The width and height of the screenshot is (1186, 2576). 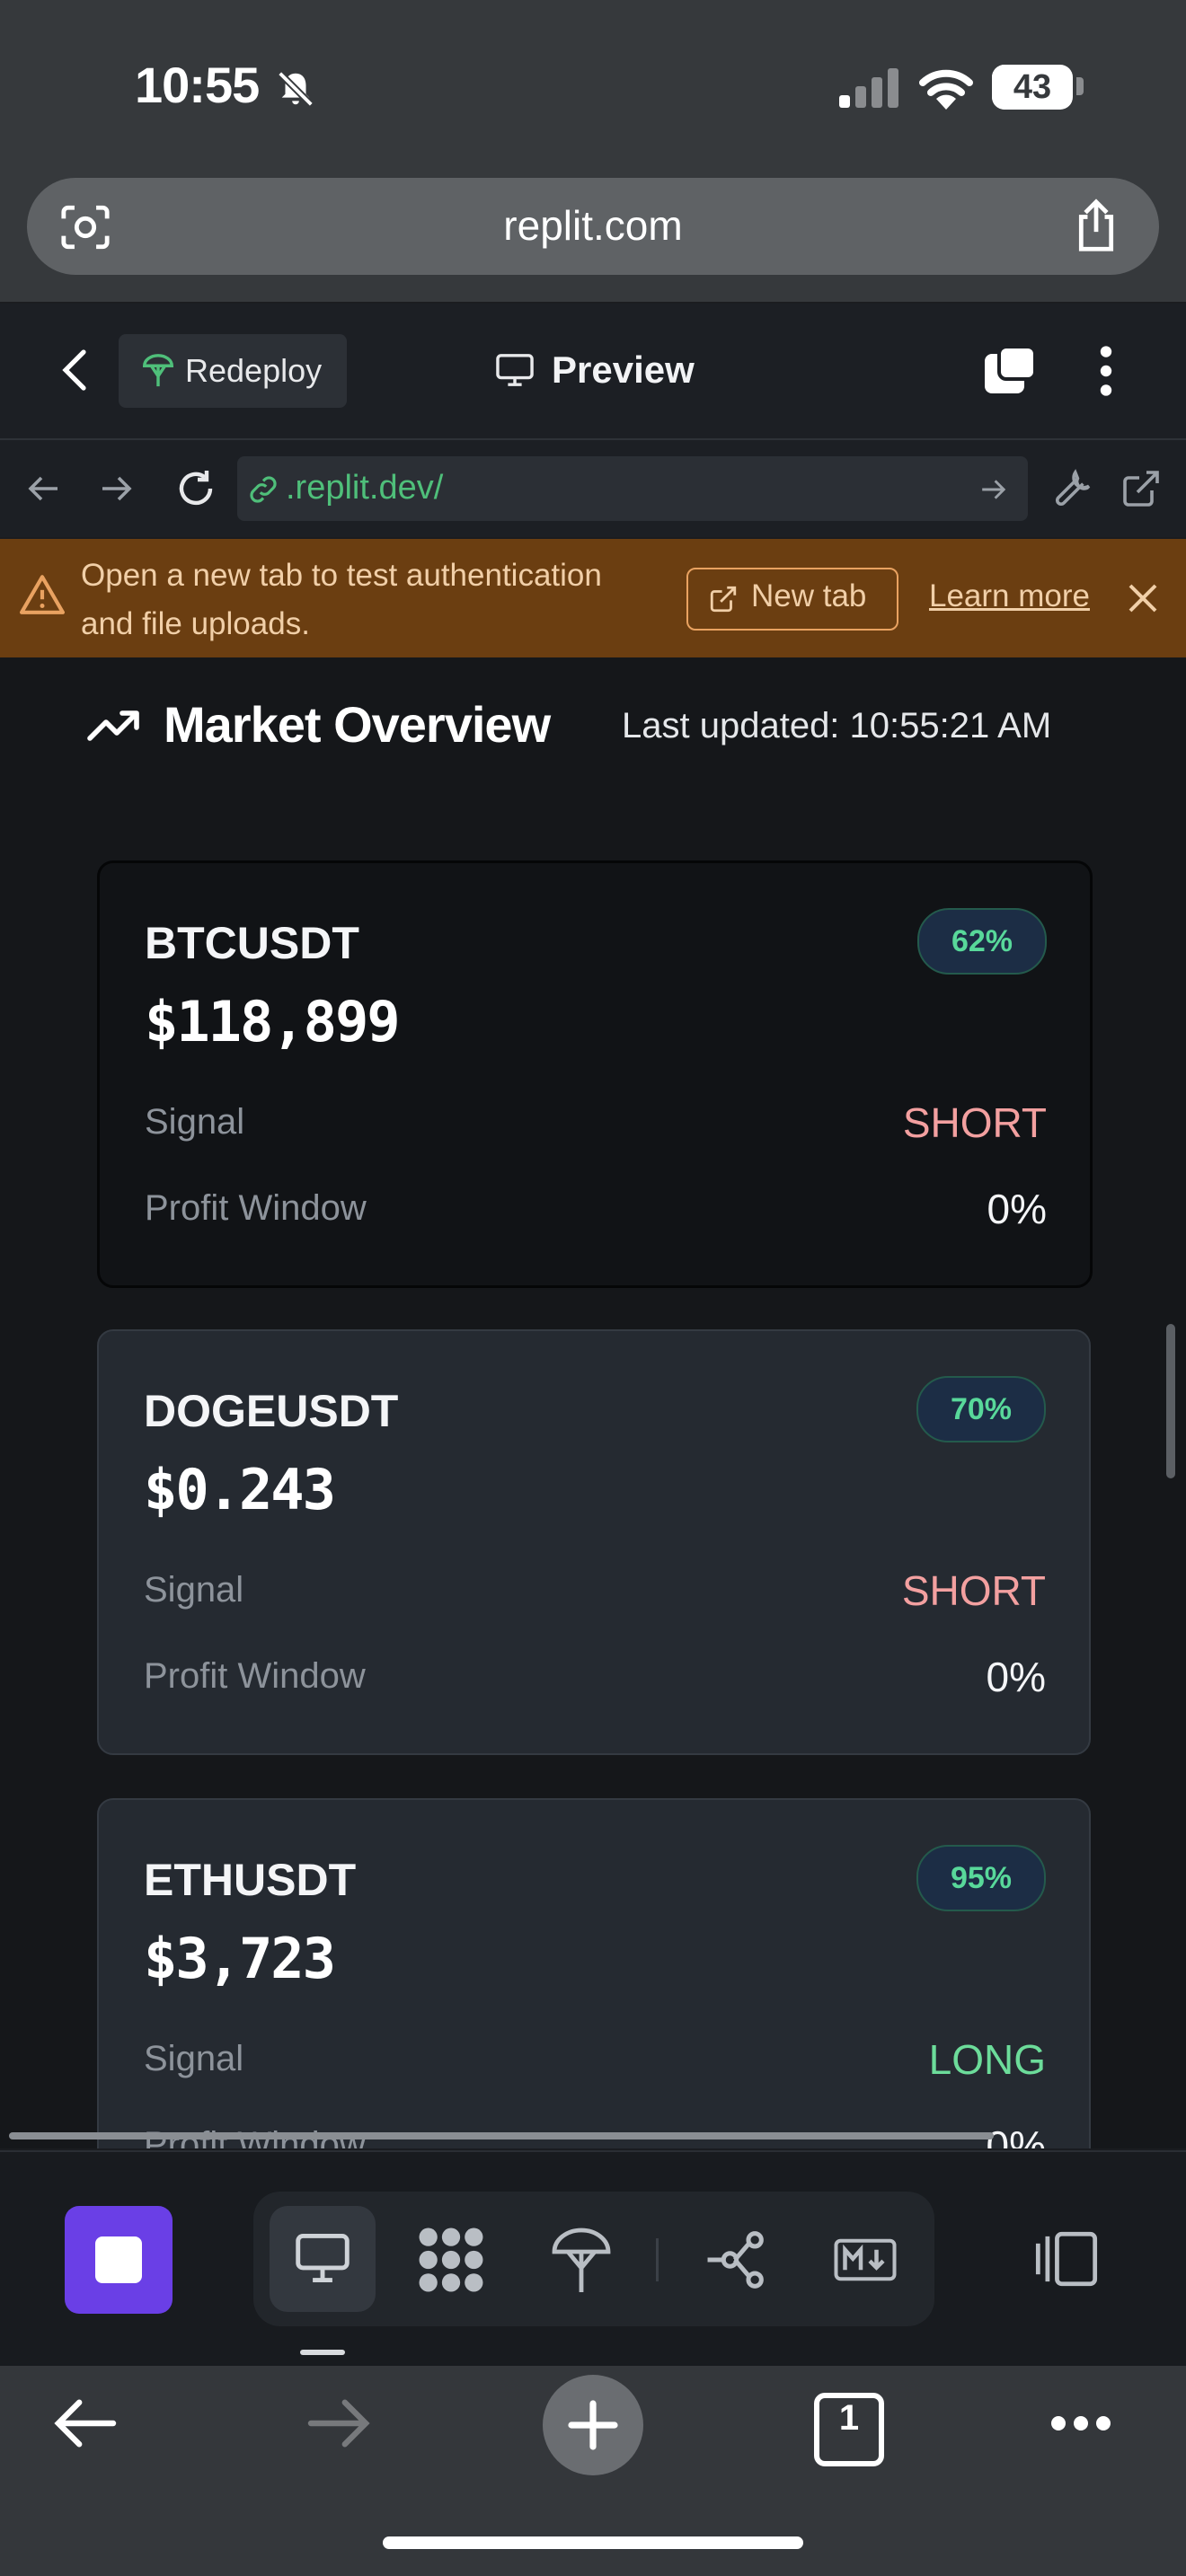 What do you see at coordinates (322, 2352) in the screenshot?
I see `active-tool-indicator` at bounding box center [322, 2352].